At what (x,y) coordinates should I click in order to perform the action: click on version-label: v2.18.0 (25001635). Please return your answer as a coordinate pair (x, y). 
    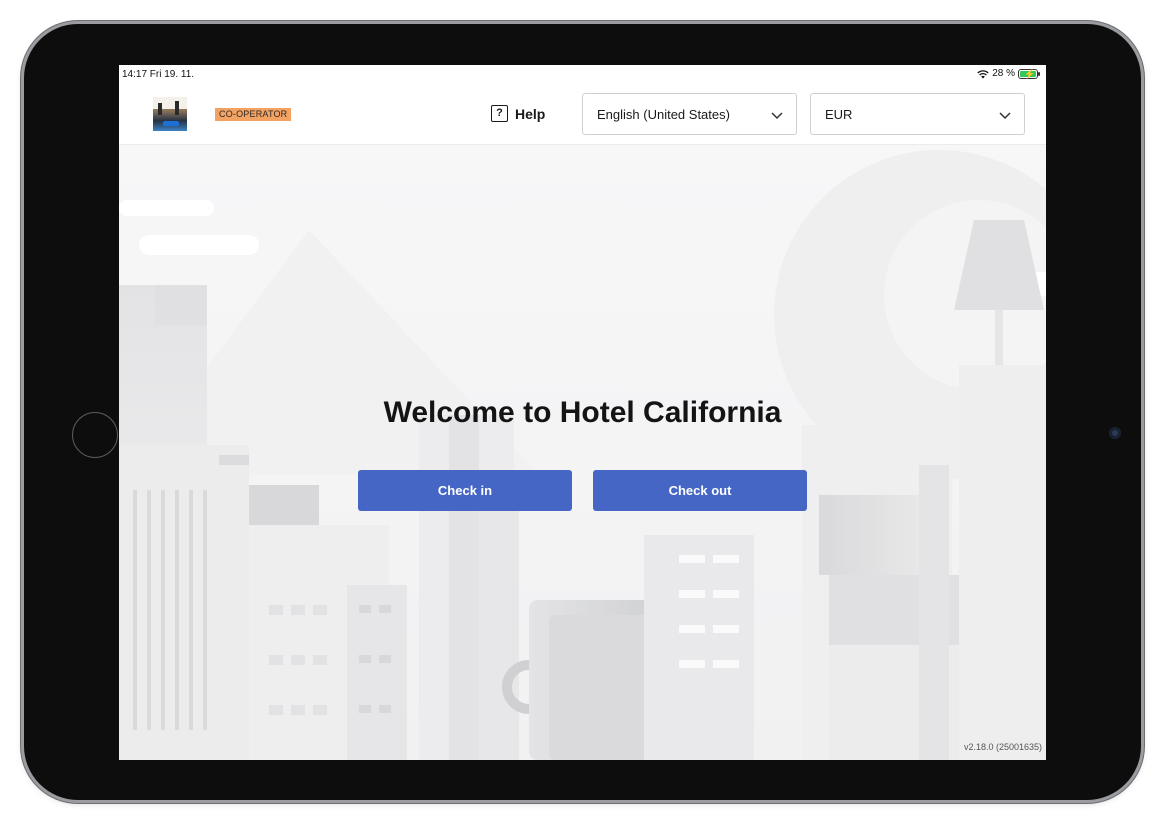
    Looking at the image, I should click on (1002, 747).